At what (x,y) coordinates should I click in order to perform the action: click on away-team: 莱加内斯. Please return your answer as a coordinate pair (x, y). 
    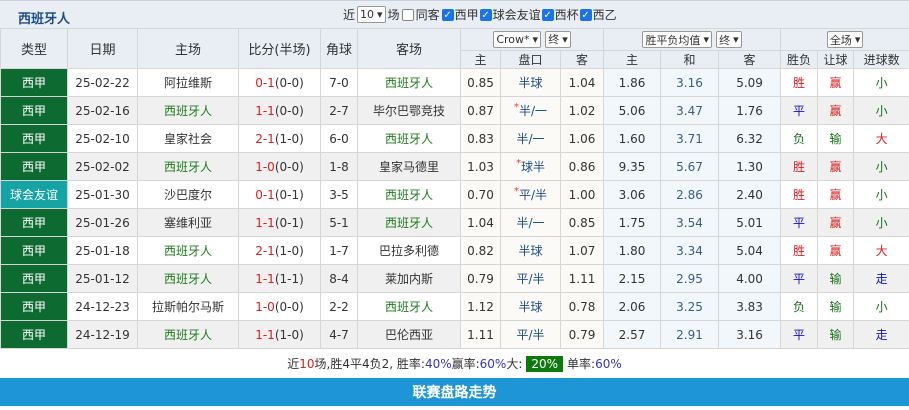
    Looking at the image, I should click on (409, 278).